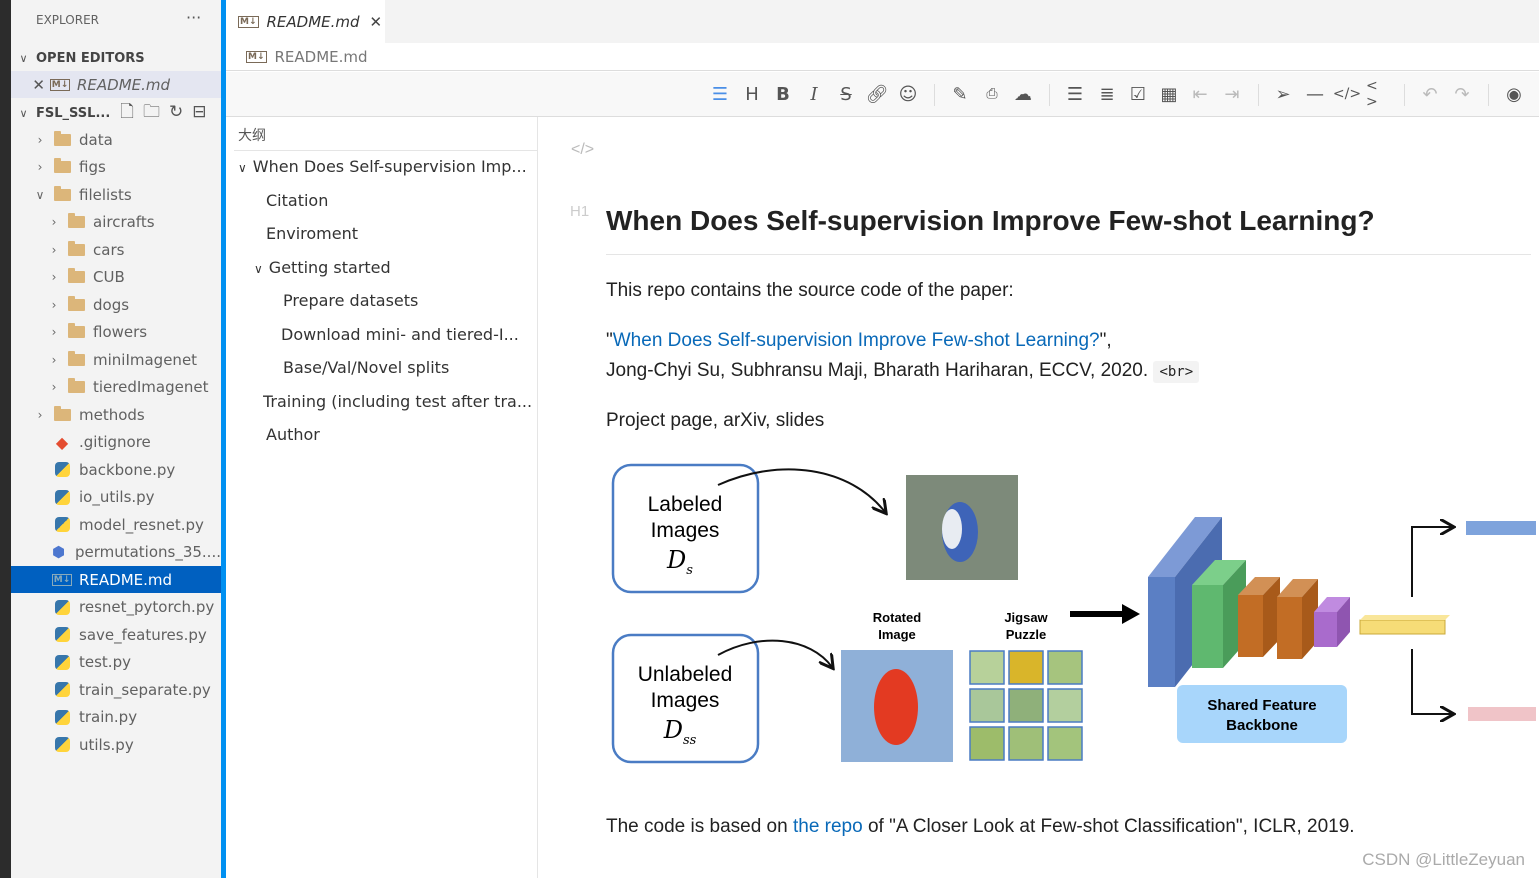 This screenshot has height=878, width=1539. I want to click on emoji-icon: ☺, so click(908, 94).